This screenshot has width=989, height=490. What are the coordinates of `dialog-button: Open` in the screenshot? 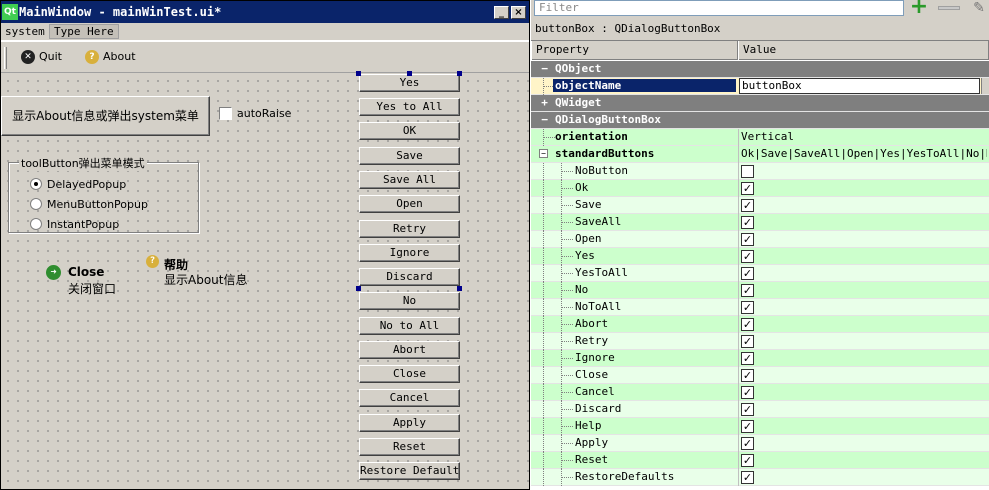 It's located at (409, 204).